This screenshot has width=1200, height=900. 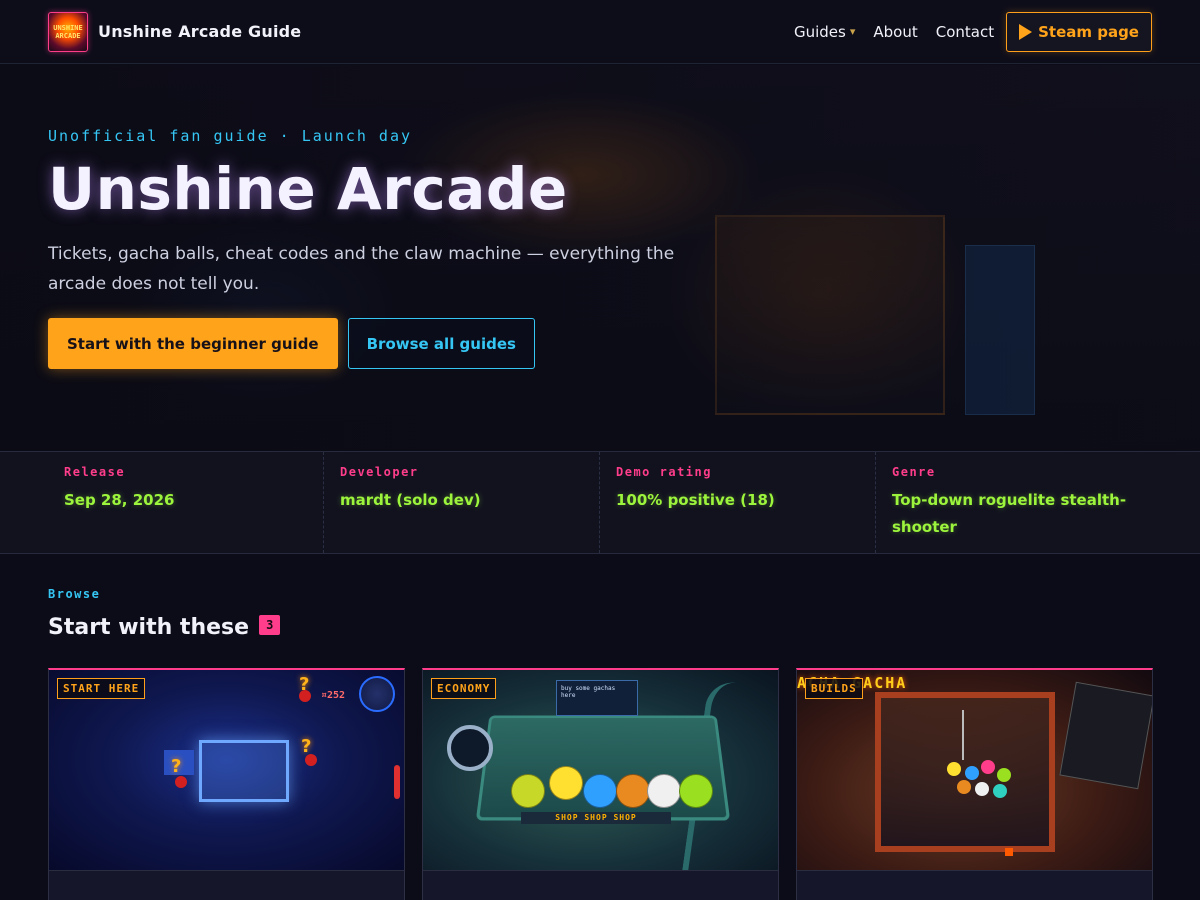 What do you see at coordinates (397, 782) in the screenshot?
I see `door-icon` at bounding box center [397, 782].